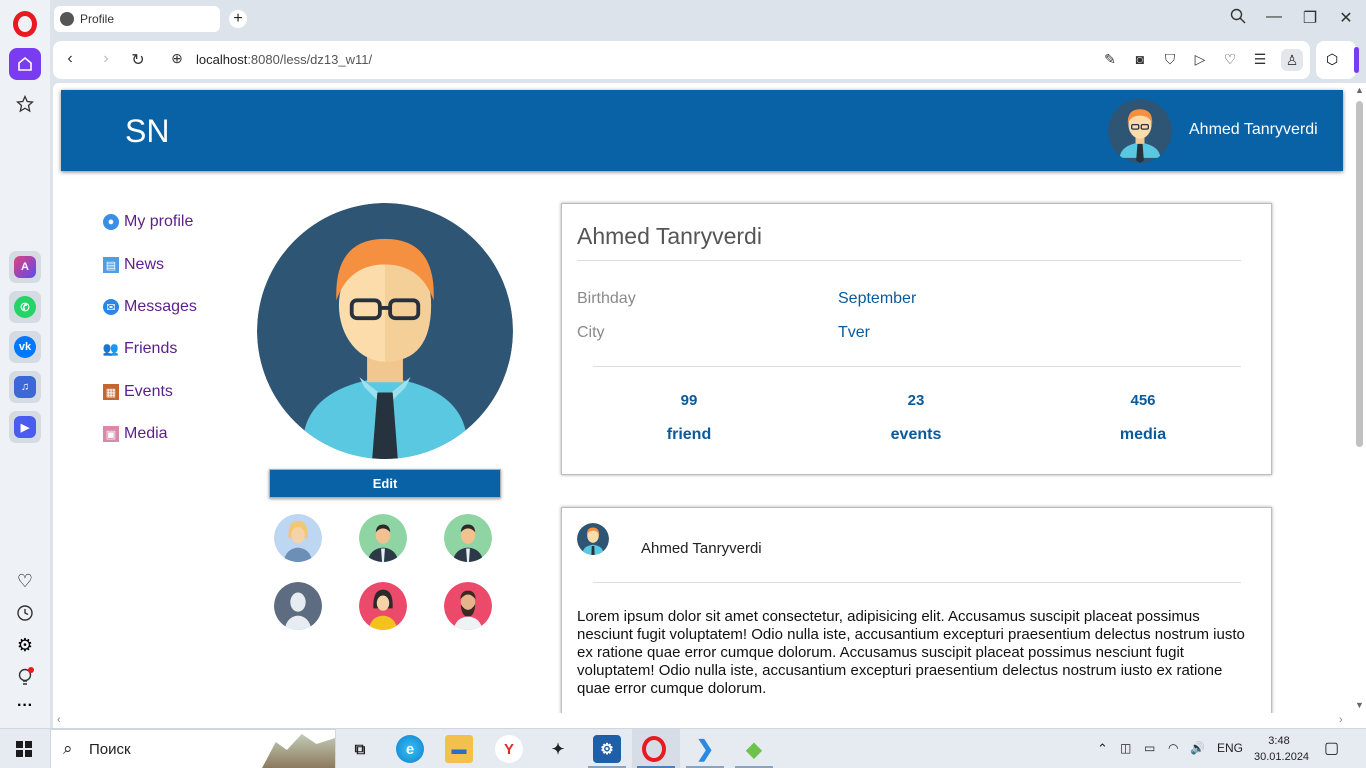 Image resolution: width=1366 pixels, height=768 pixels. Describe the element at coordinates (360, 749) in the screenshot. I see `task-view-icon: ⧉` at that location.